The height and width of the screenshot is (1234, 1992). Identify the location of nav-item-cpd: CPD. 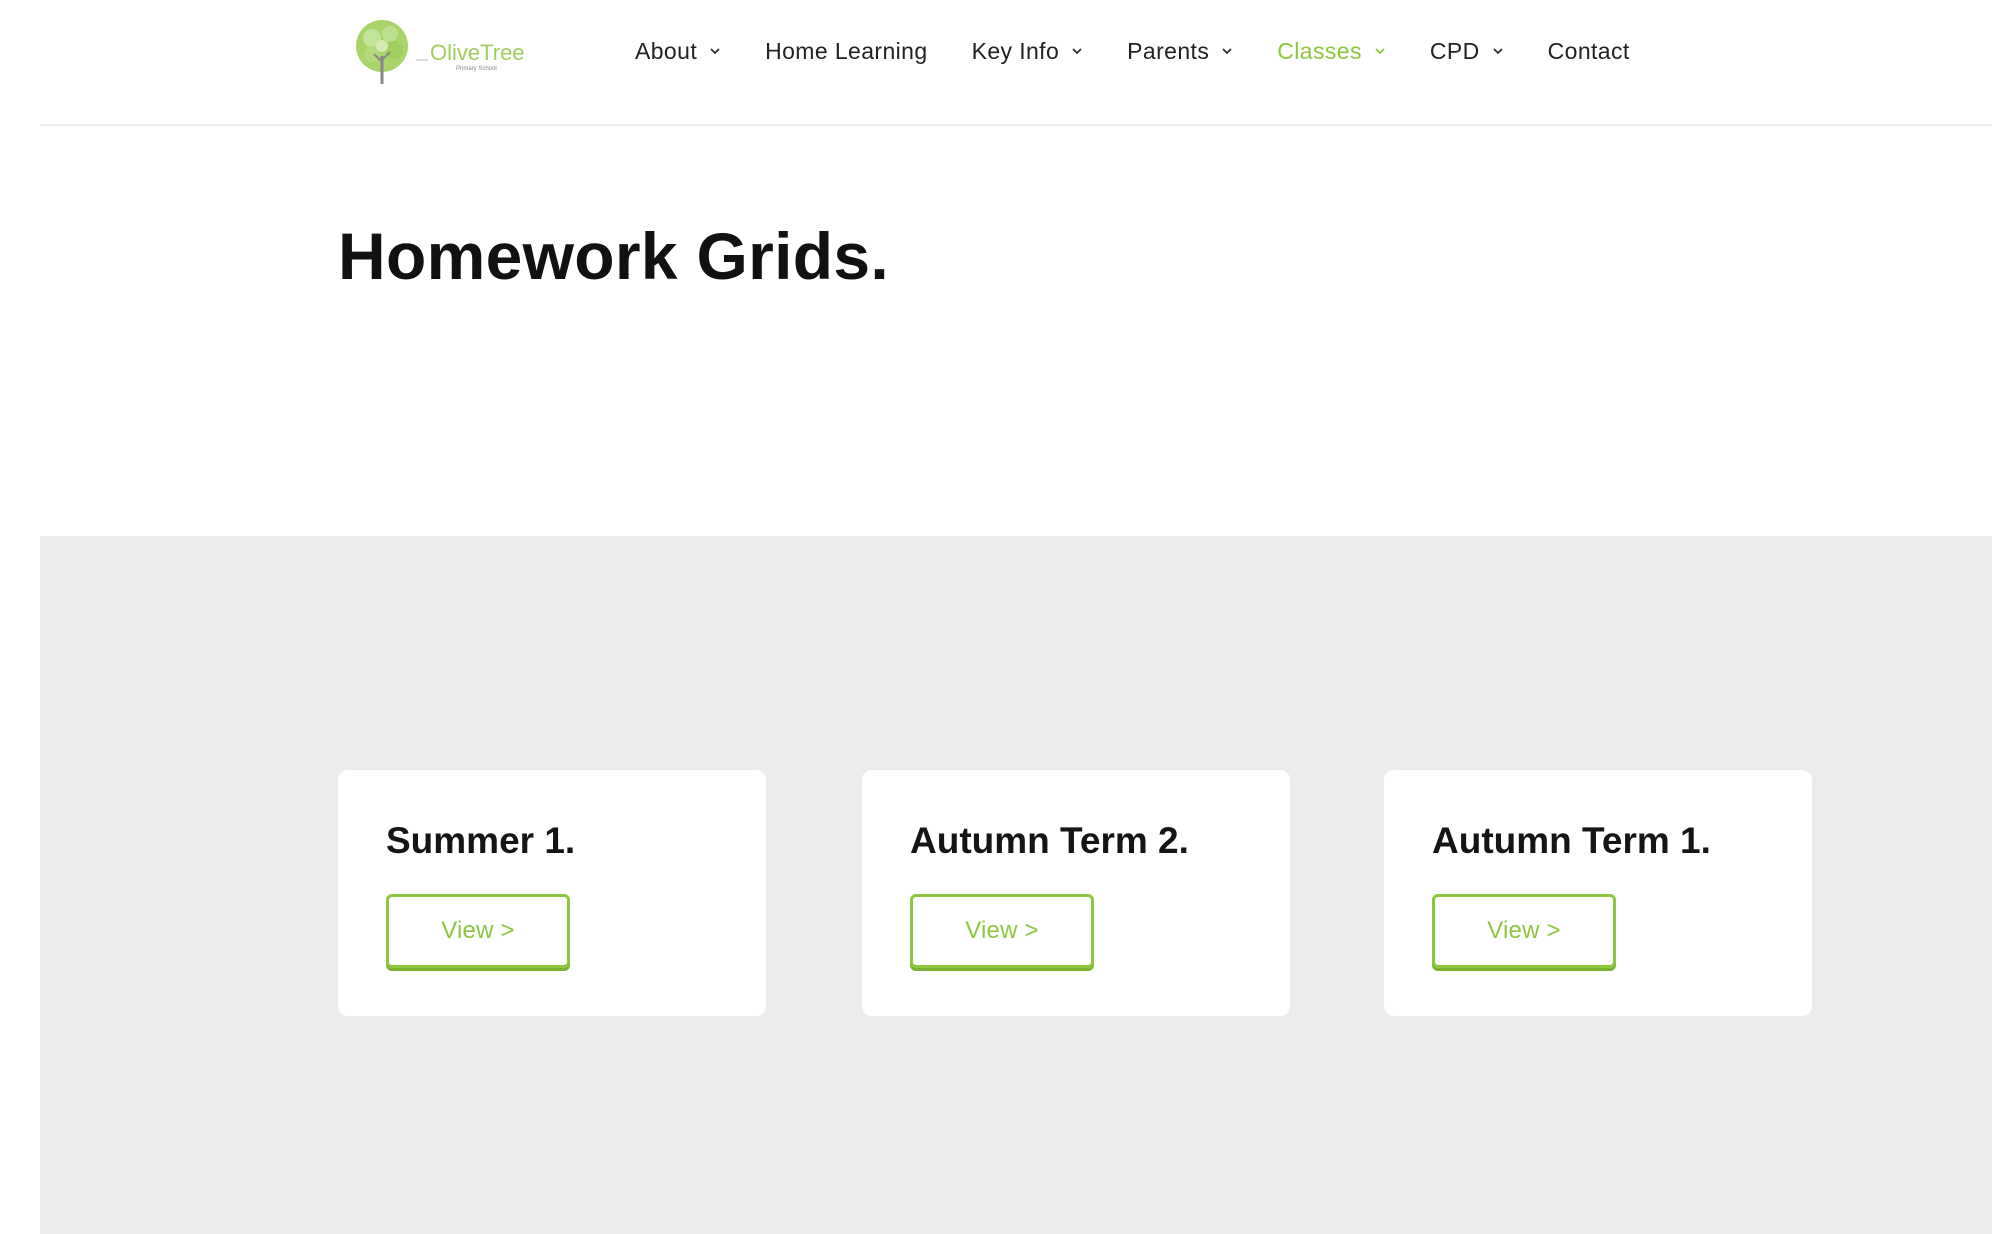
(1467, 51).